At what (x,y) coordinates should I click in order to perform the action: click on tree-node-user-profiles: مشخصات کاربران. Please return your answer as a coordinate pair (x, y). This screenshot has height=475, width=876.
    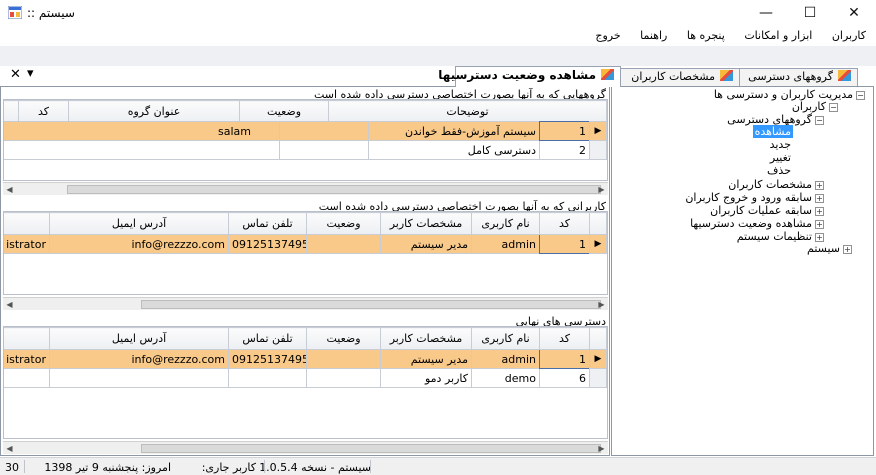
    Looking at the image, I should click on (770, 184).